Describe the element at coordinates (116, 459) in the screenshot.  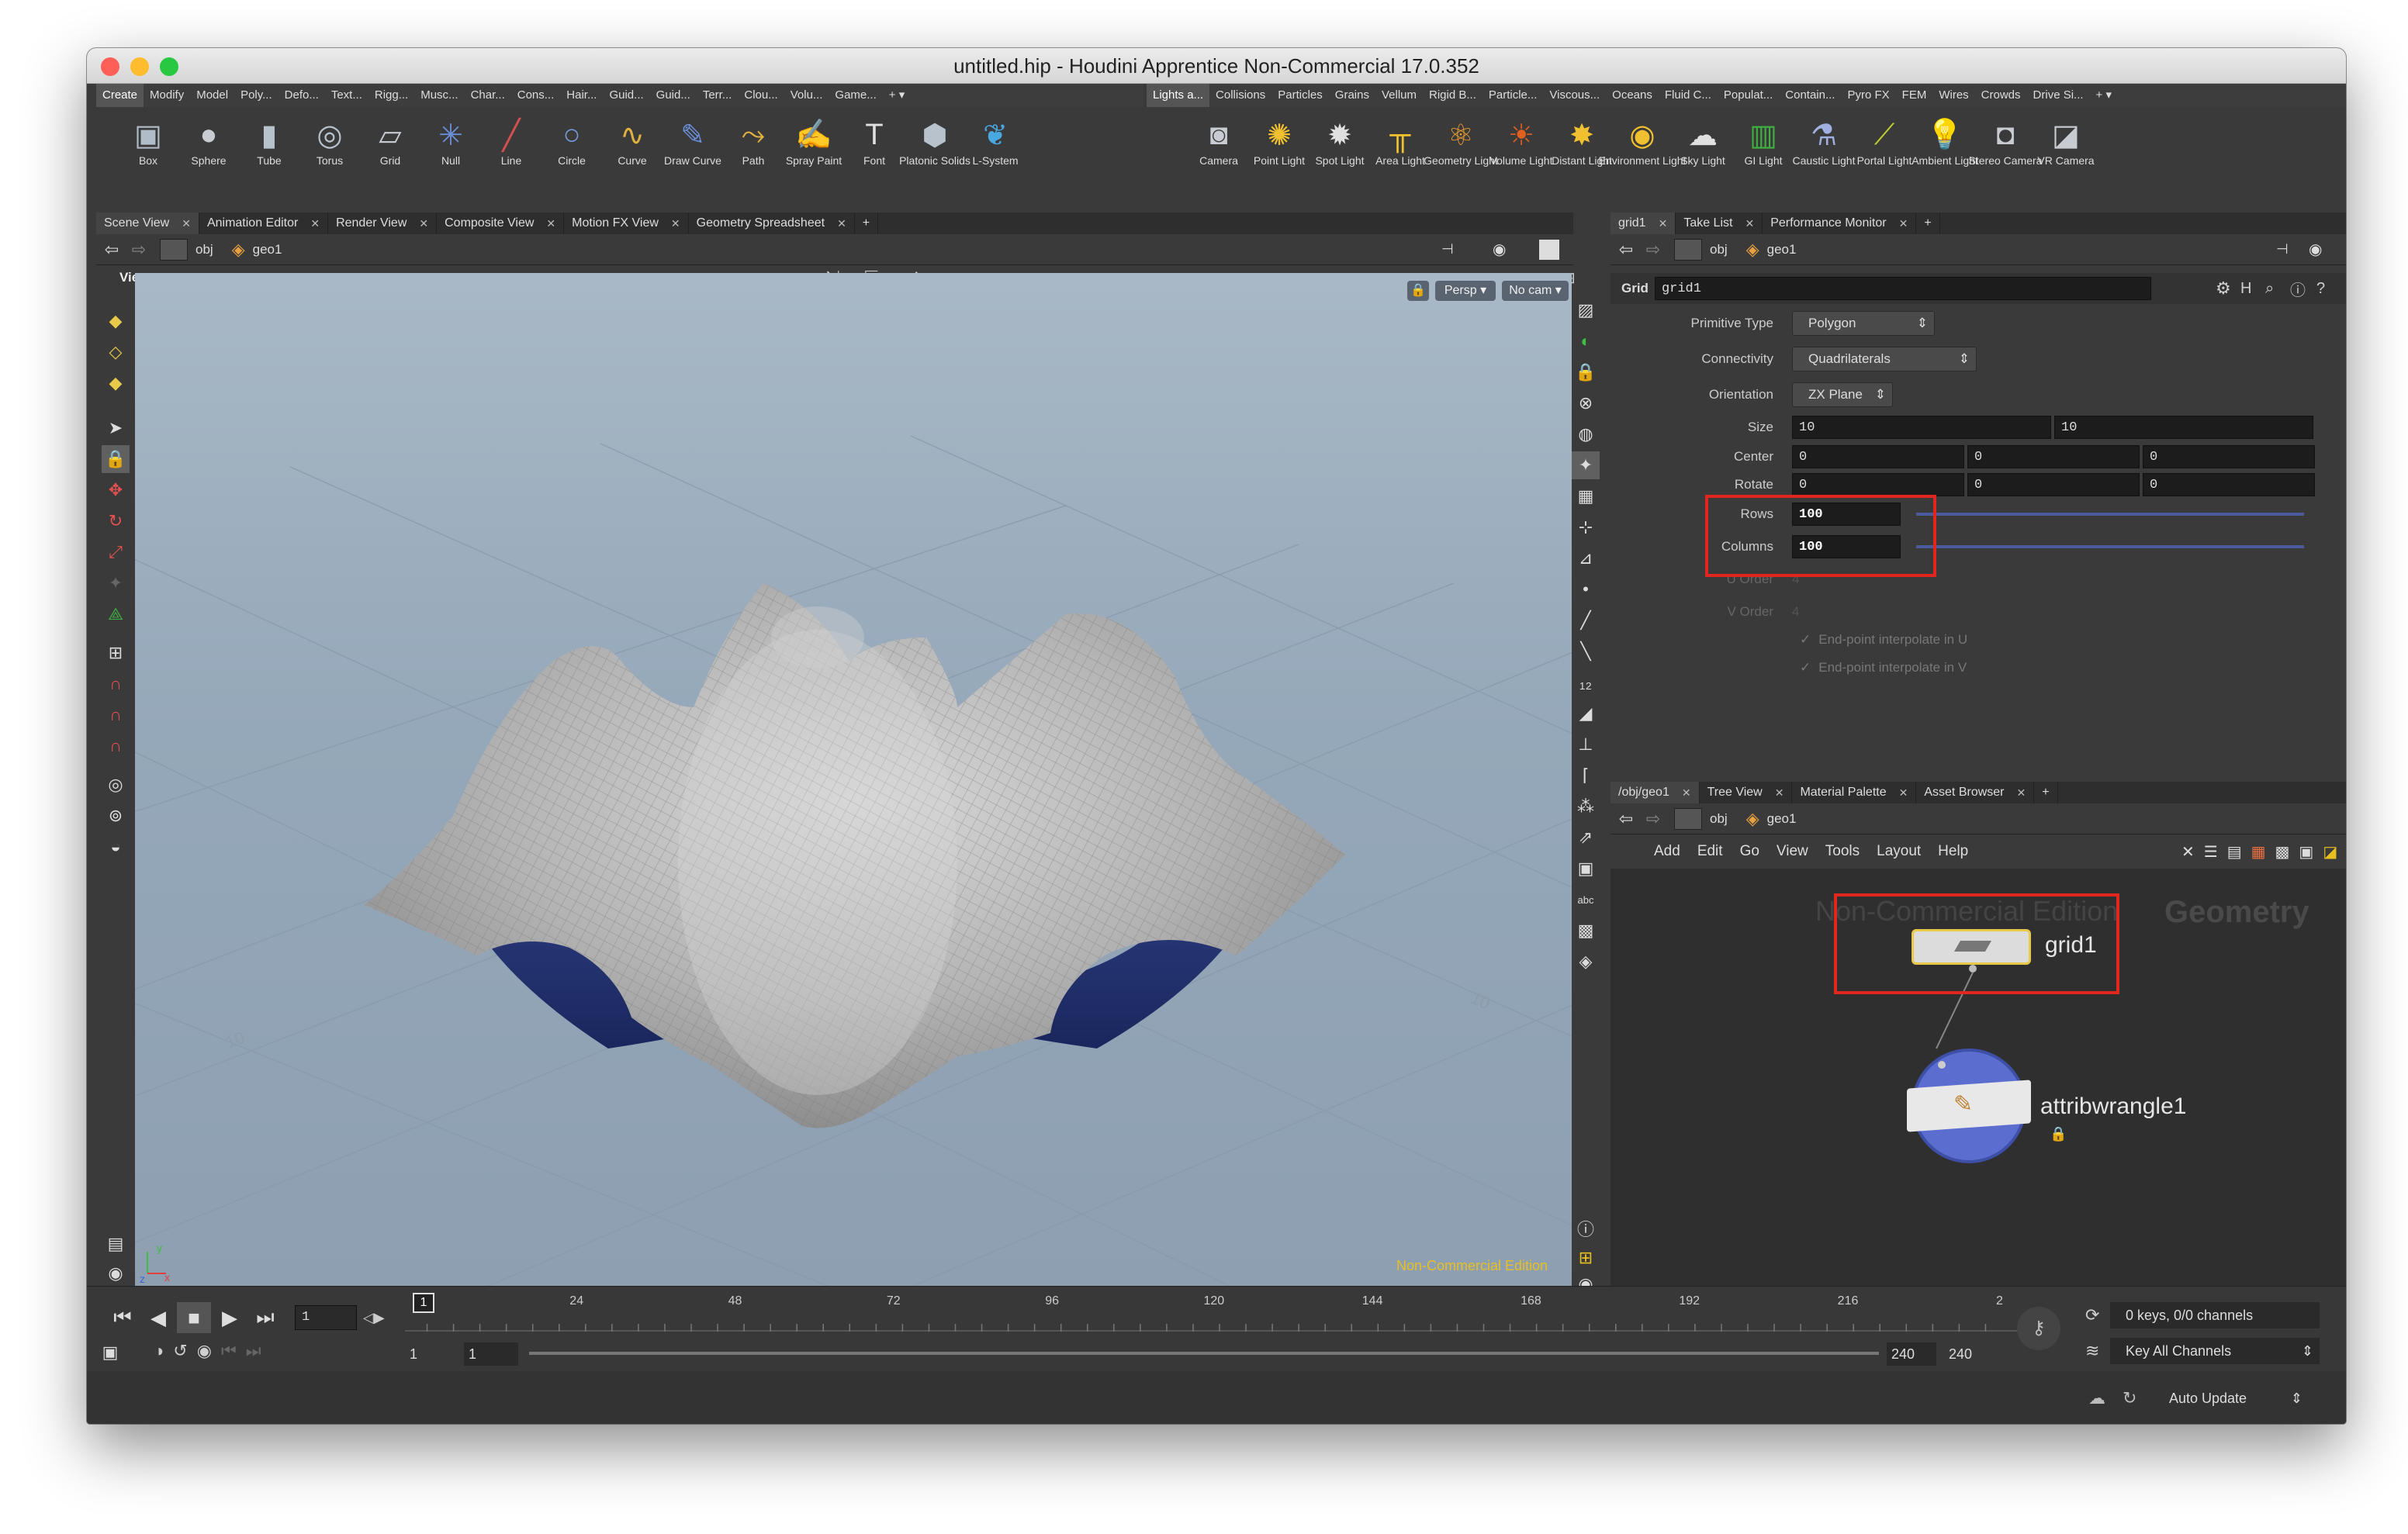
I see `lock-tool-icon: 🔒` at that location.